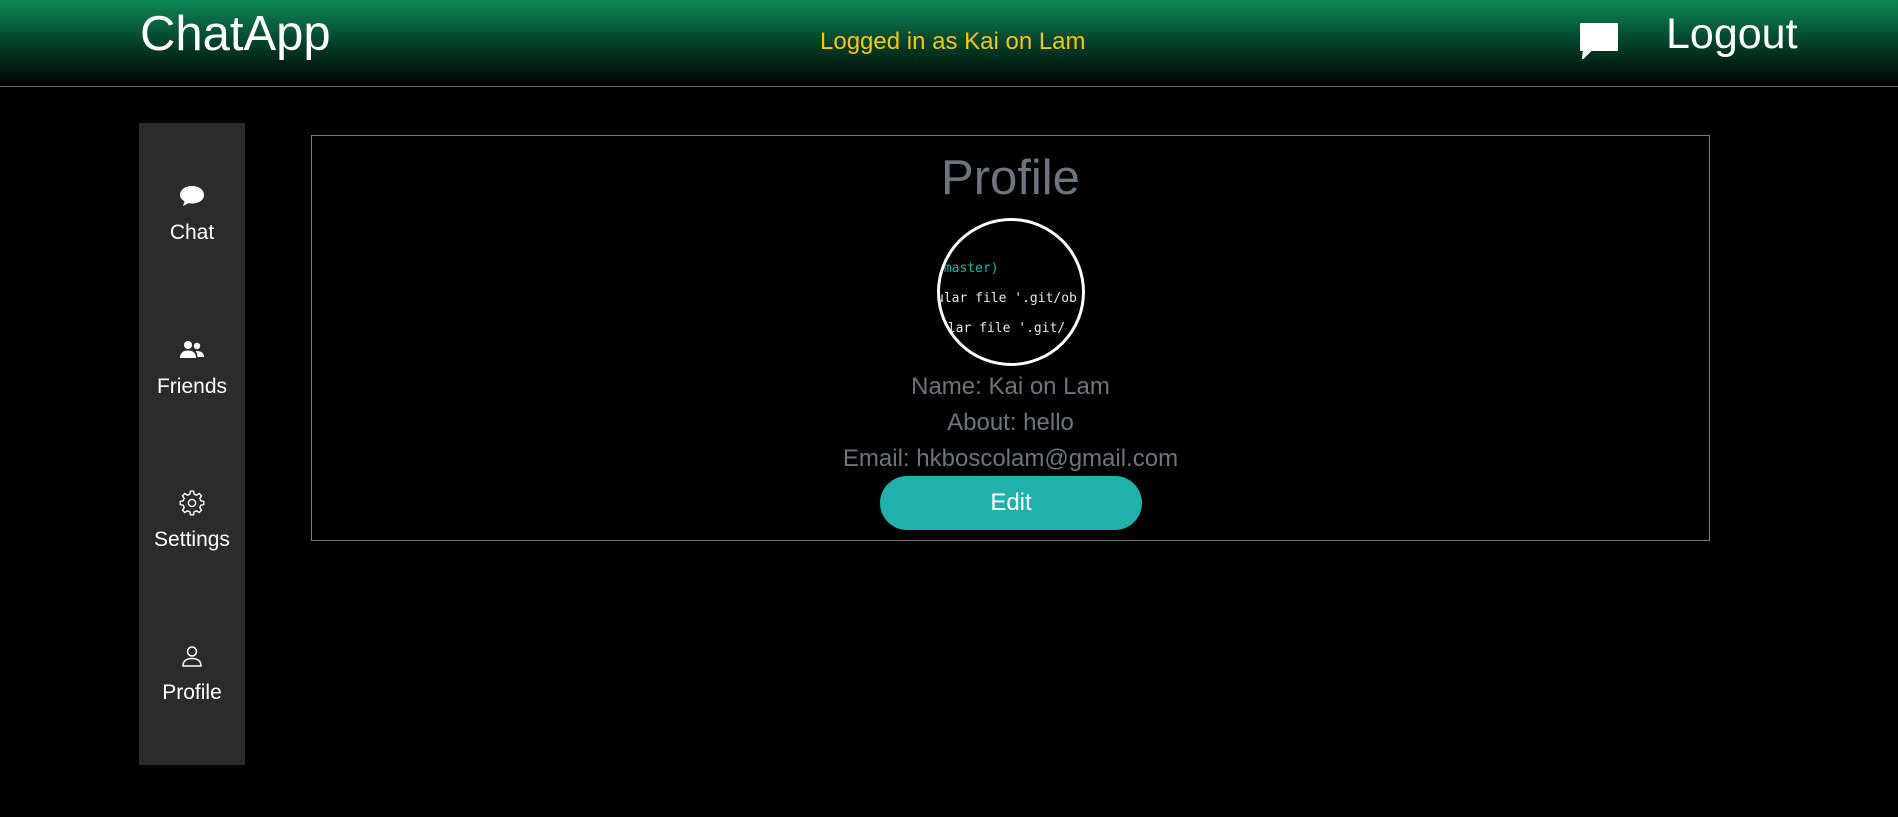 The width and height of the screenshot is (1898, 817). Describe the element at coordinates (1011, 503) in the screenshot. I see `edit-profile-button: Edit` at that location.